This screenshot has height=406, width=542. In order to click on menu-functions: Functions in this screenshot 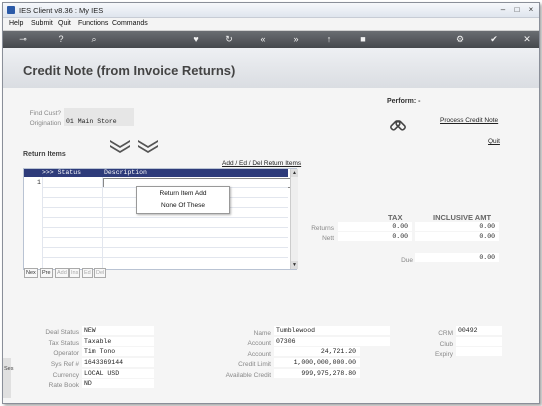, I will do `click(93, 23)`.